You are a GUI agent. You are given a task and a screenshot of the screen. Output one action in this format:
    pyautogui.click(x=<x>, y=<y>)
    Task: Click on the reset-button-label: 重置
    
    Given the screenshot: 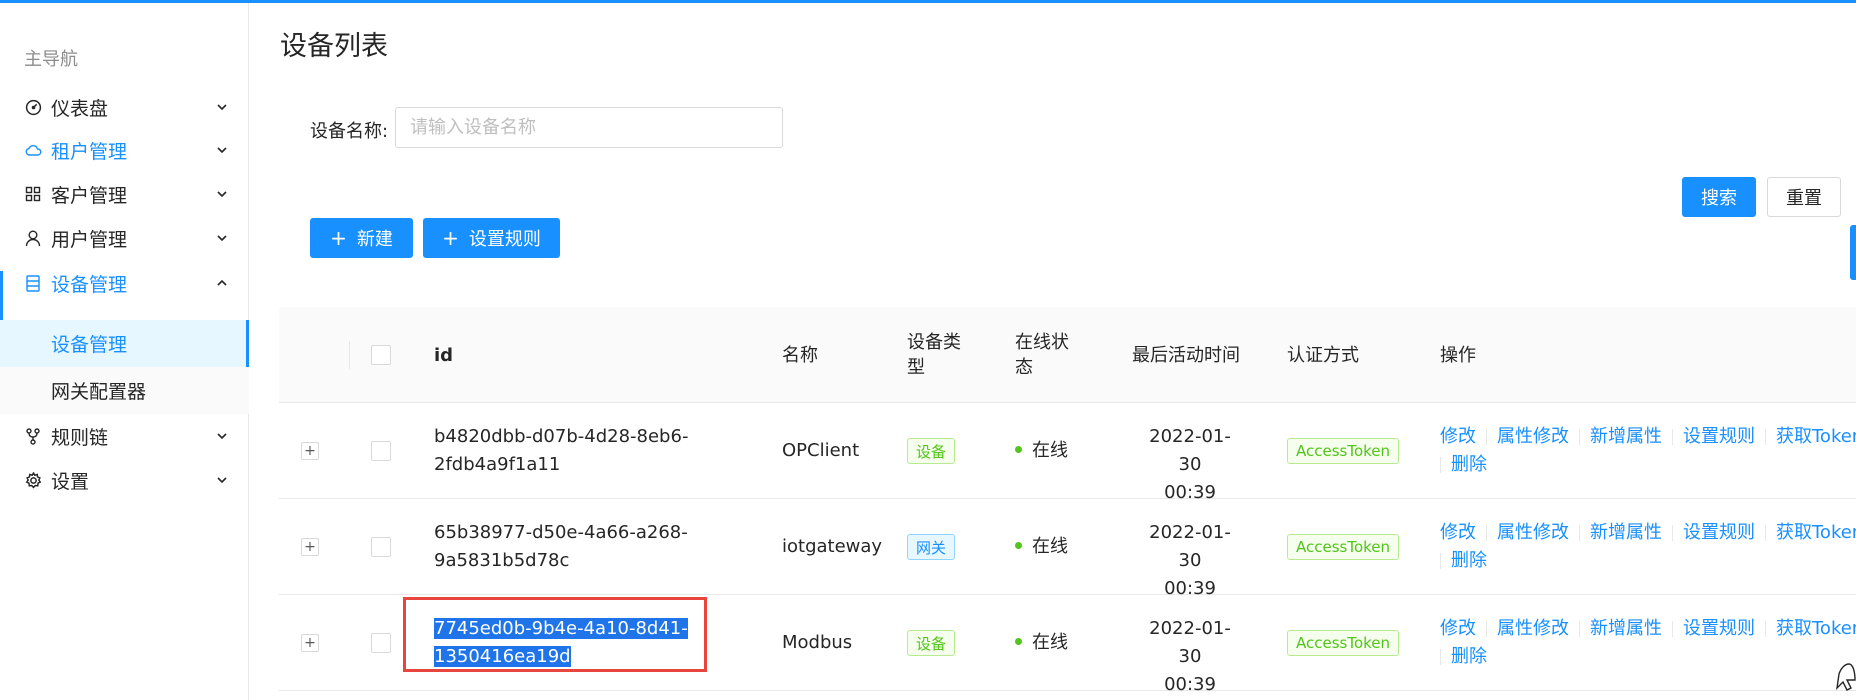 What is the action you would take?
    pyautogui.click(x=1804, y=198)
    